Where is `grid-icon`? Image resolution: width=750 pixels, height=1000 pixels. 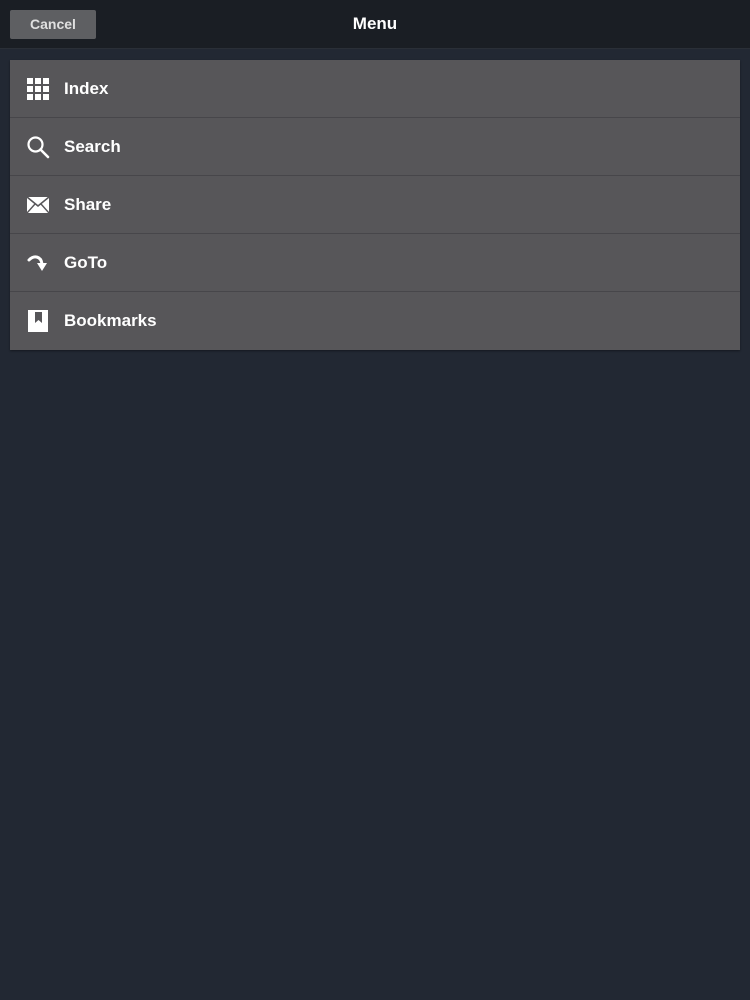
grid-icon is located at coordinates (38, 89).